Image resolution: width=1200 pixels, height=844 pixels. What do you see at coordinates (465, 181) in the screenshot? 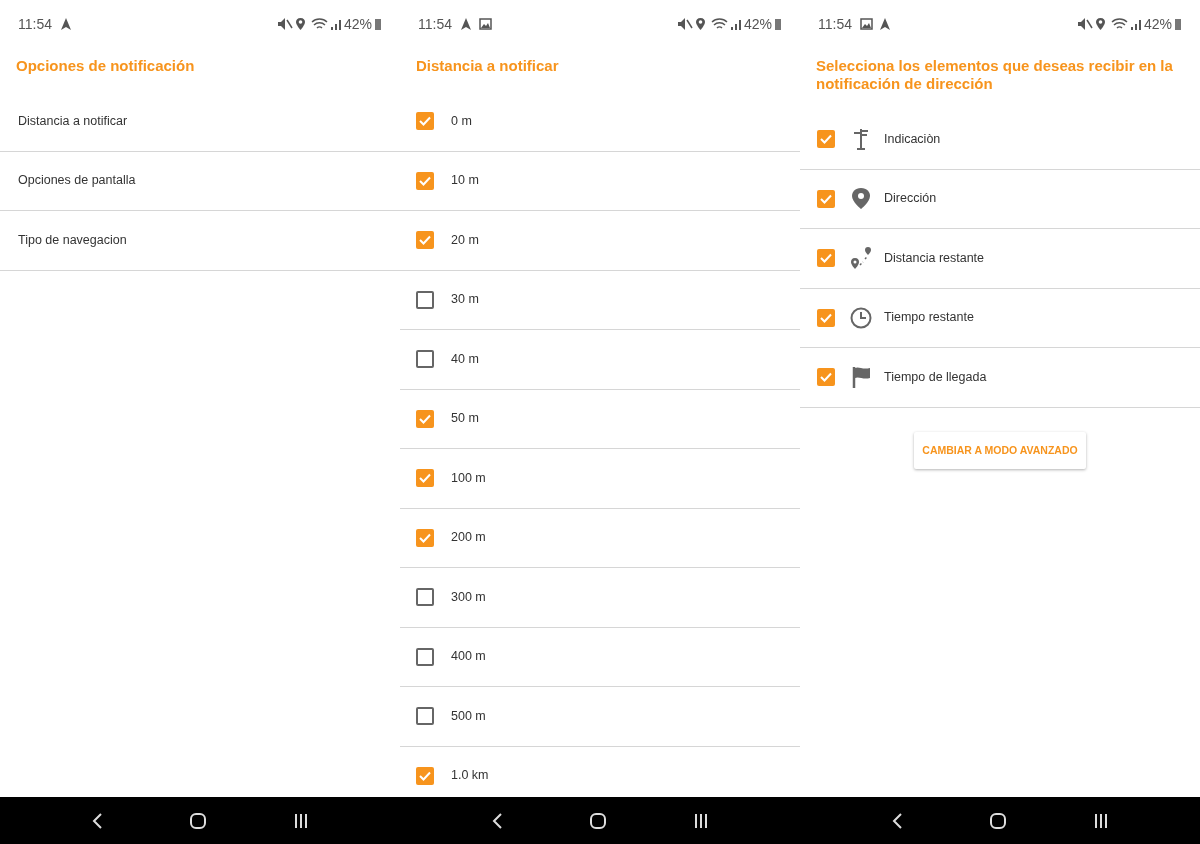
I see `item-label: 10 m` at bounding box center [465, 181].